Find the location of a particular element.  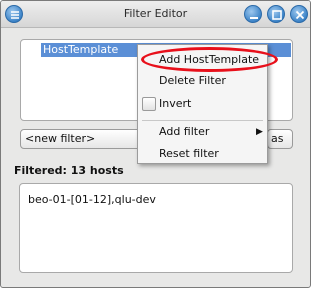

menu-item-add-filter: Add filter ▶ is located at coordinates (202, 132).